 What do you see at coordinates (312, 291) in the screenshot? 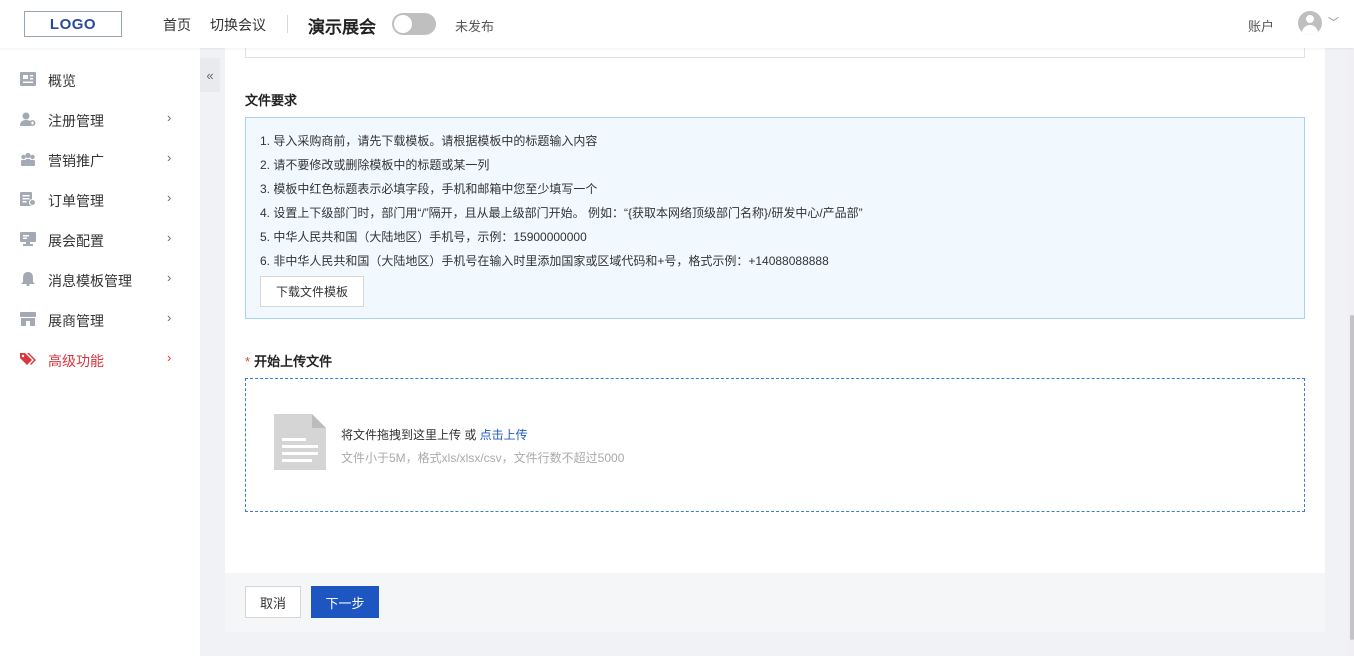
I see `download-template-button: 下载文件模板` at bounding box center [312, 291].